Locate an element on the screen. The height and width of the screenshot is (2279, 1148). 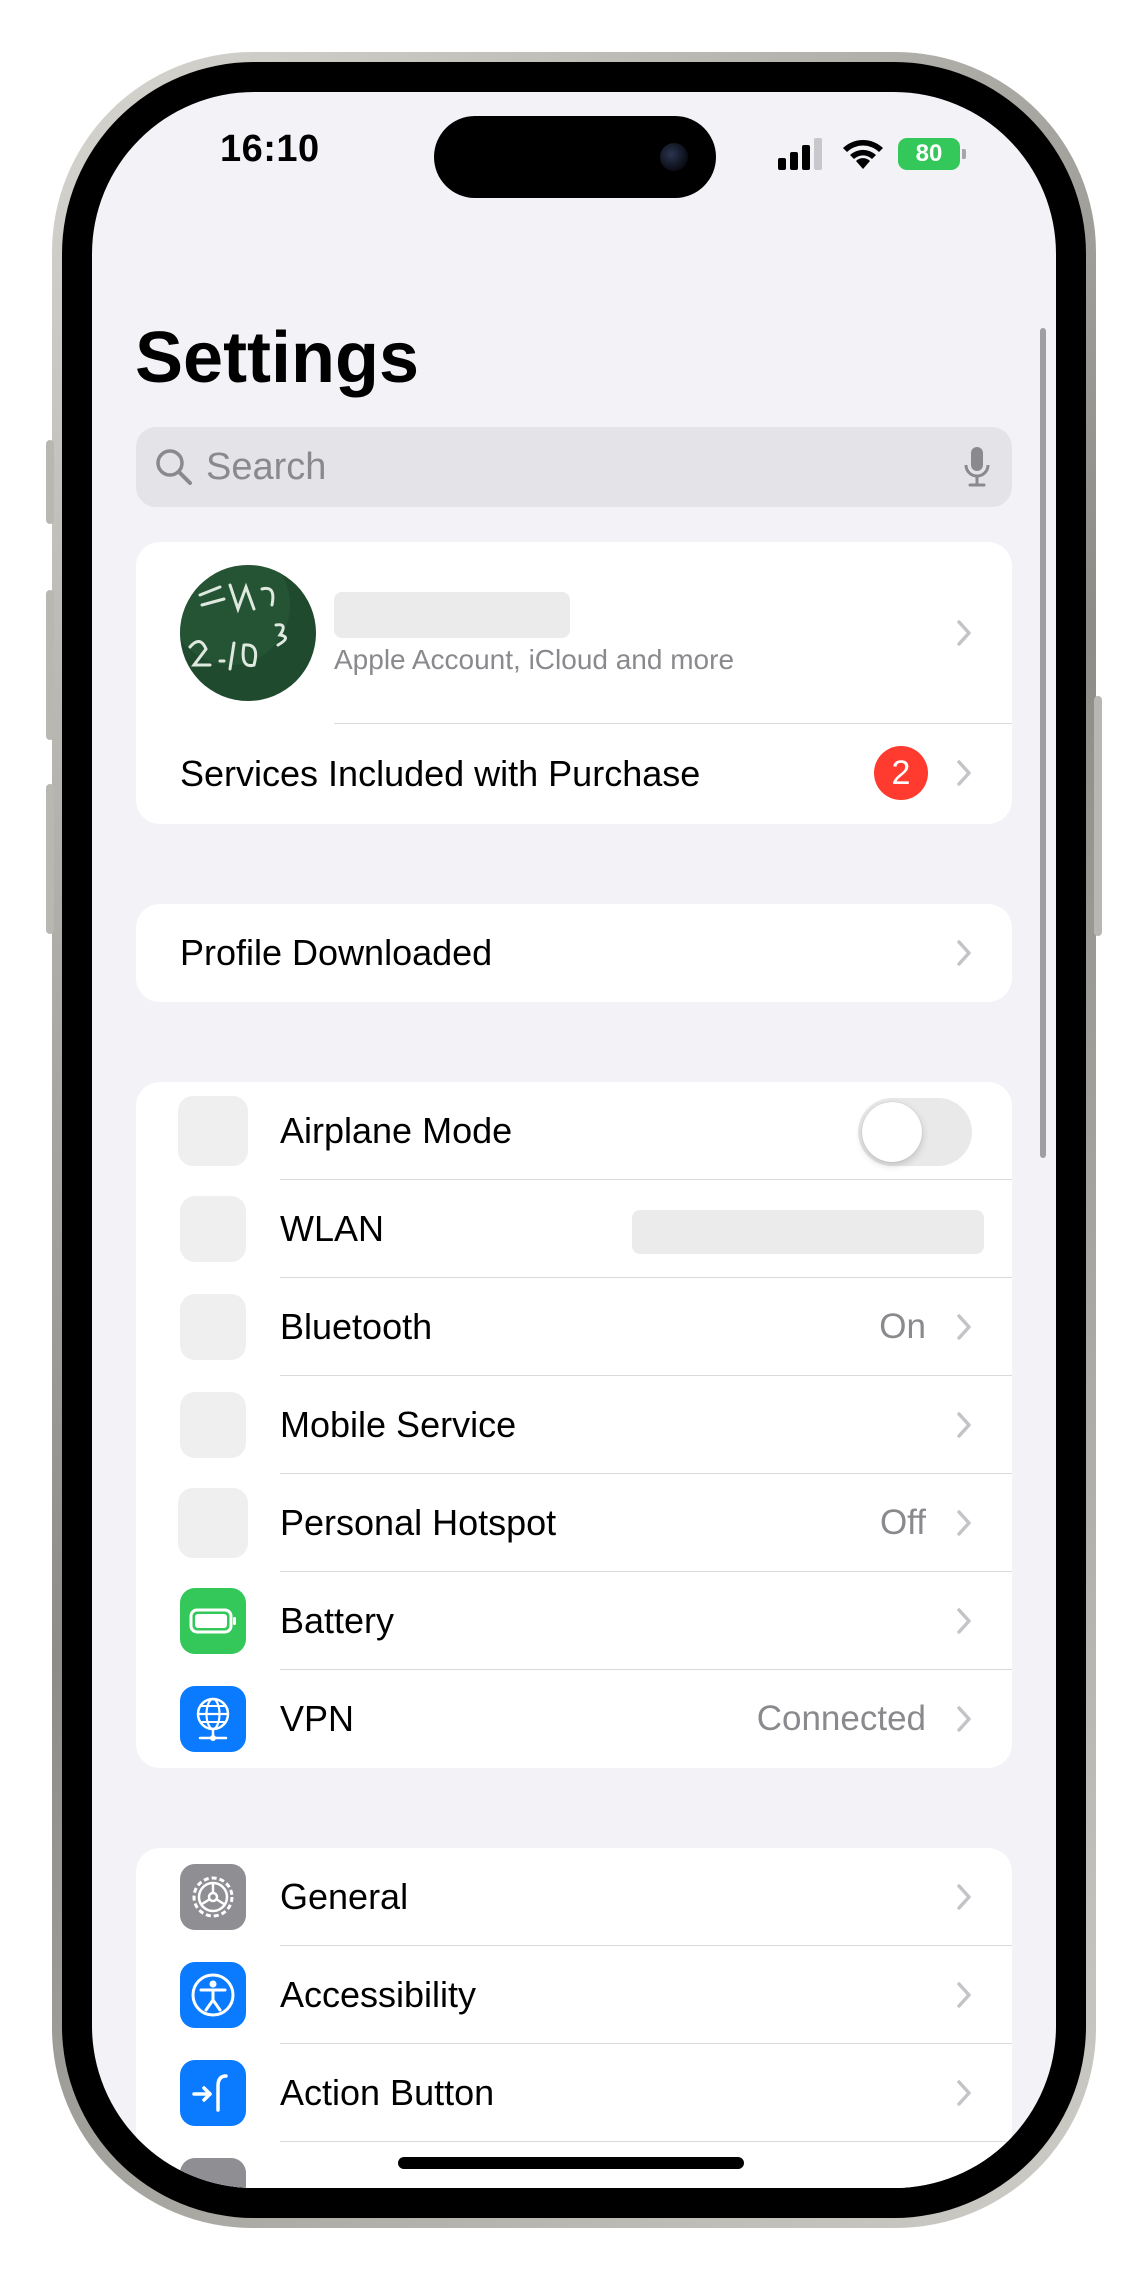
search-placeholder: Search is located at coordinates (266, 466).